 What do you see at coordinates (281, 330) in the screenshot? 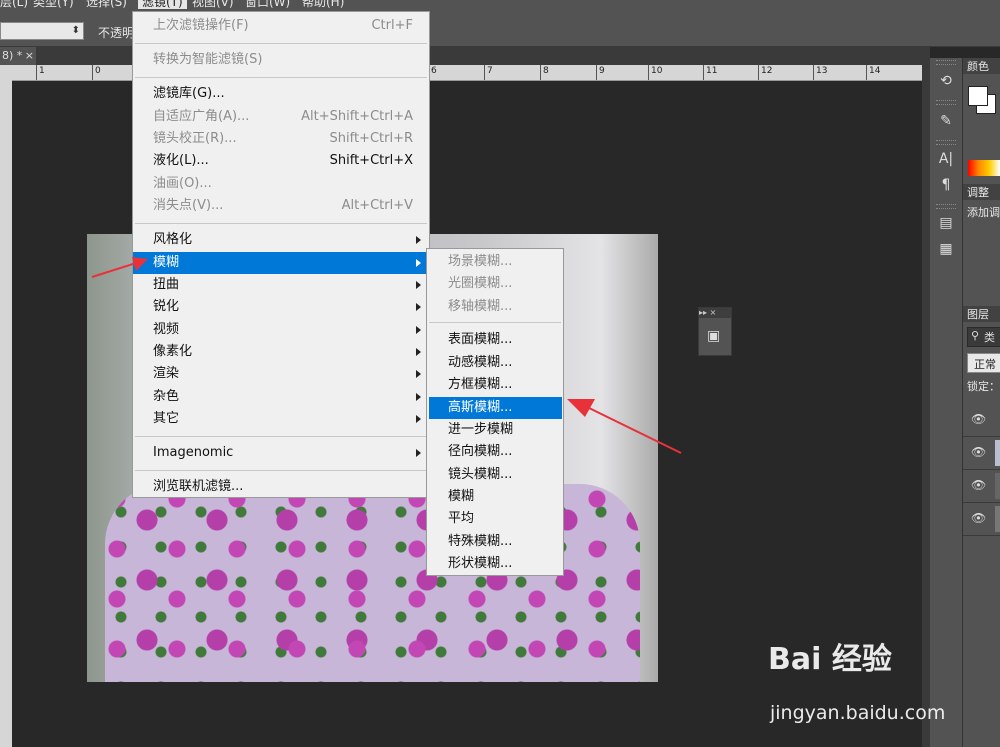
I see `filter-menu-item: 视频` at bounding box center [281, 330].